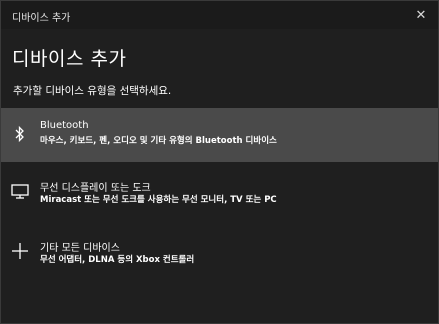 The height and width of the screenshot is (324, 439). What do you see at coordinates (219, 15) in the screenshot?
I see `title-bar: 디바이스 추가 ✕` at bounding box center [219, 15].